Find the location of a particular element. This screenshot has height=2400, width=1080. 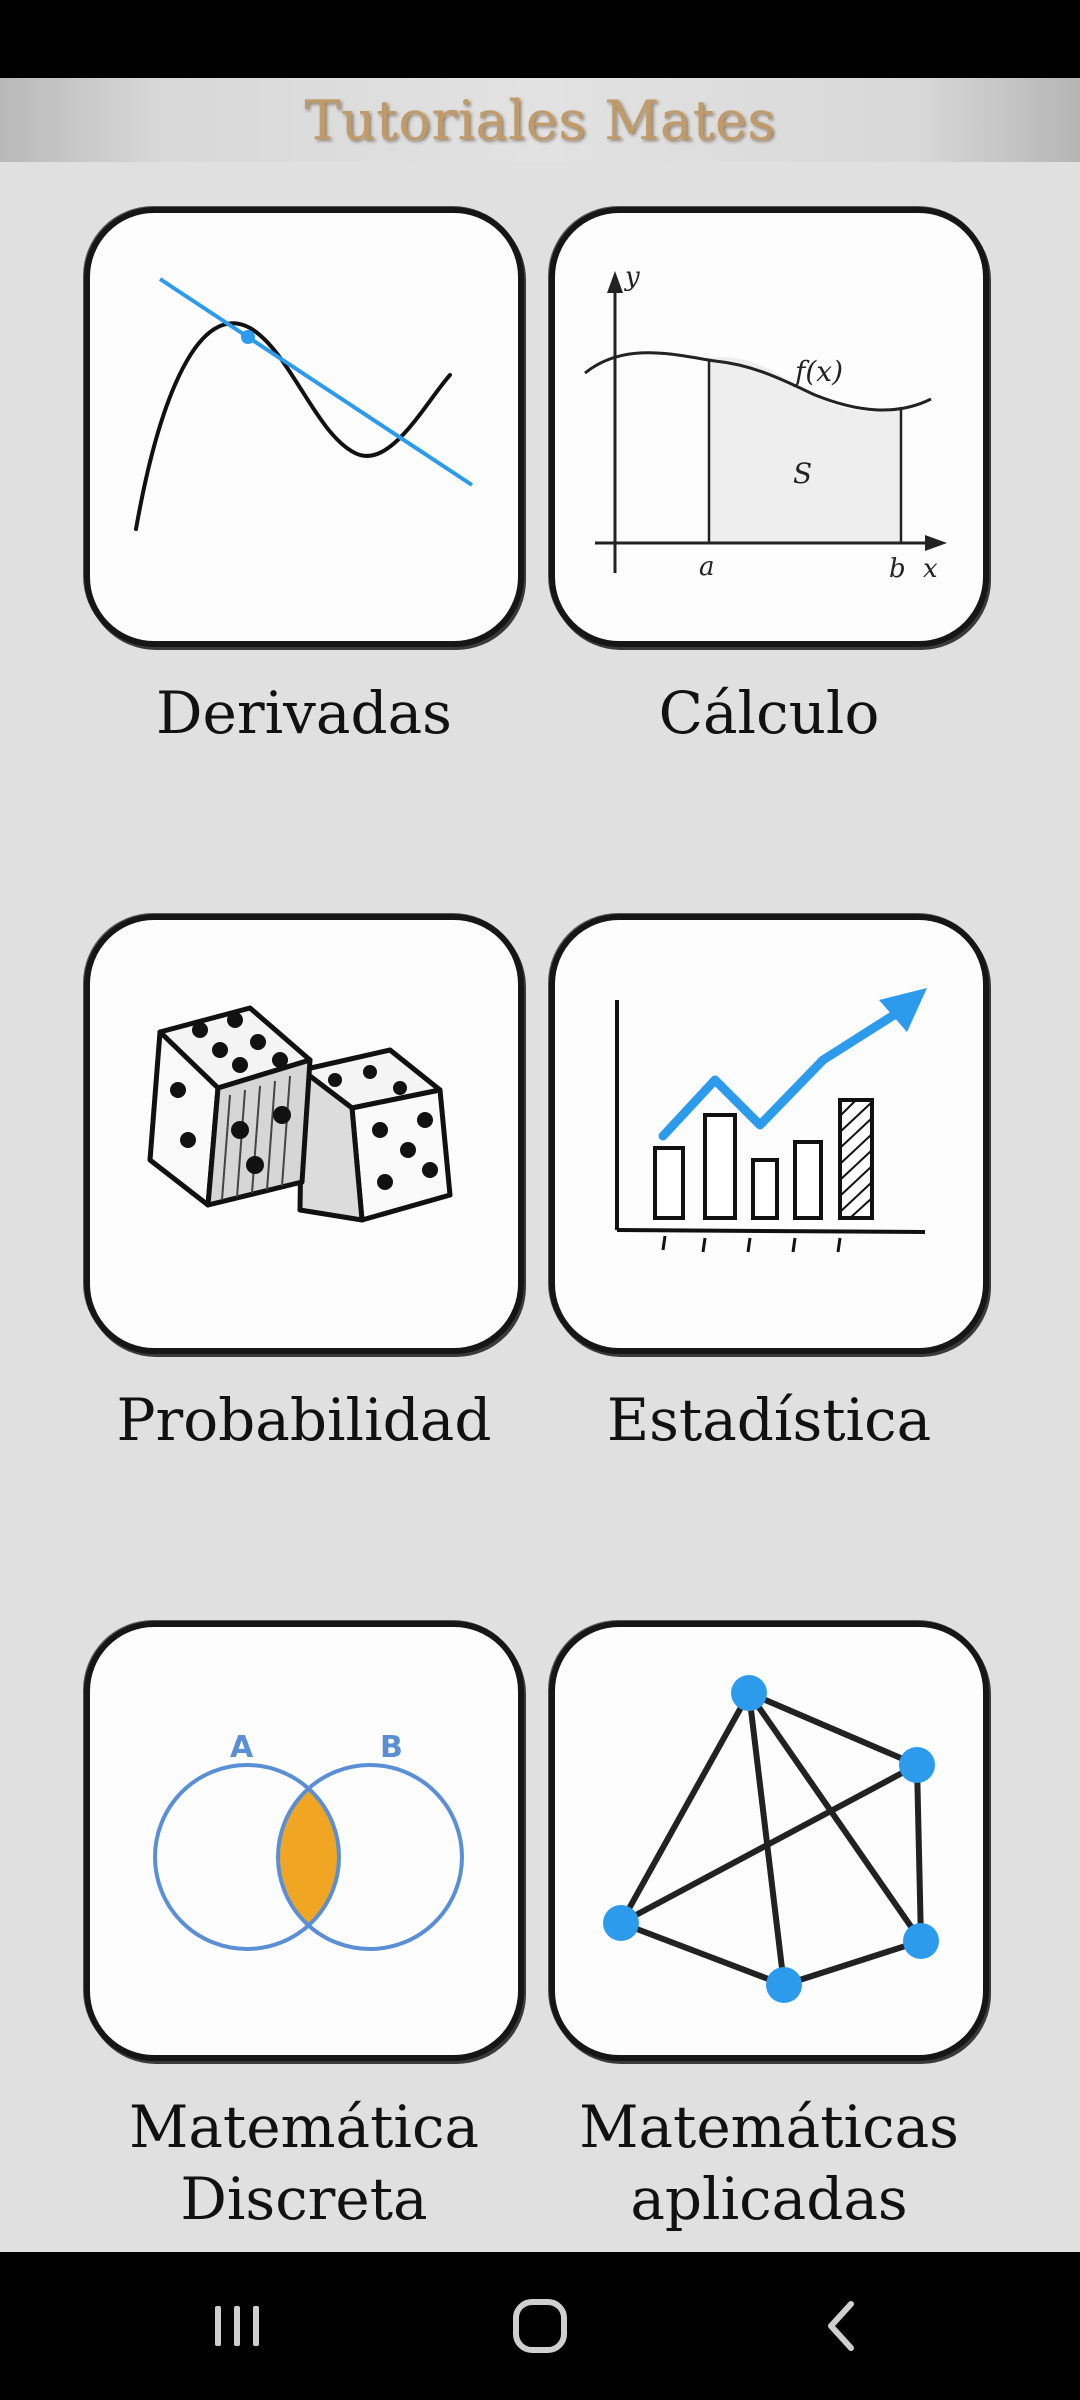

bound-b-label: b is located at coordinates (897, 569).